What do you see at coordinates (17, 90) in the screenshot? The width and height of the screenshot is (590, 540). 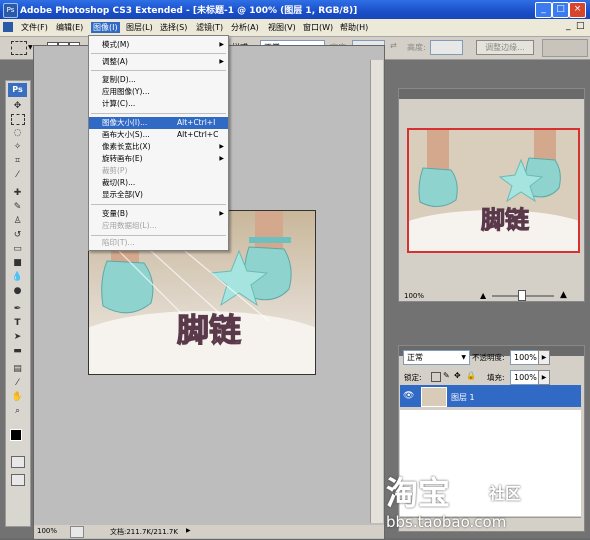 I see `ps-badge: Ps` at bounding box center [17, 90].